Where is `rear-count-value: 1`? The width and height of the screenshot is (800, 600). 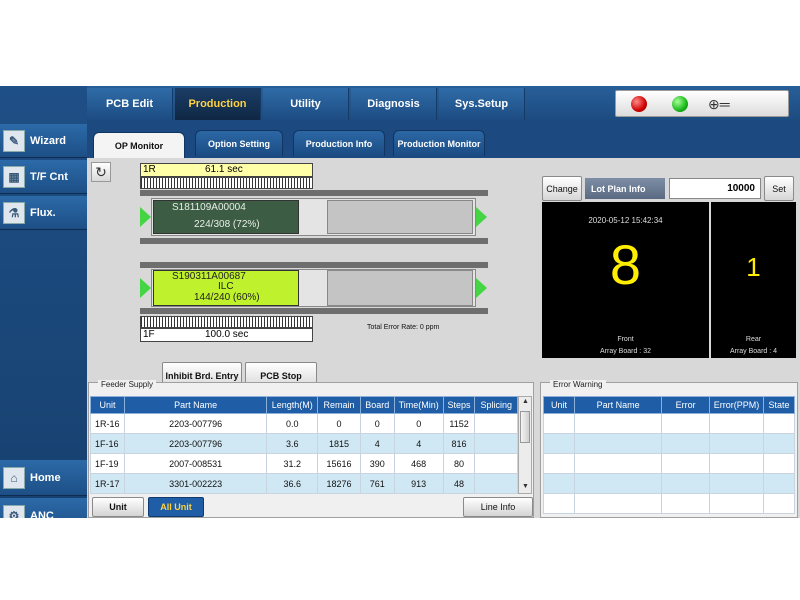
rear-count-value: 1 is located at coordinates (753, 267).